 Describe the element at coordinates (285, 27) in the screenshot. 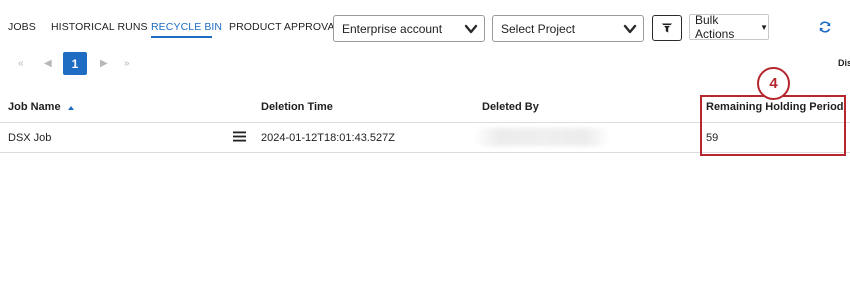

I see `tab-product-approval: PRODUCT APPROVAL` at that location.